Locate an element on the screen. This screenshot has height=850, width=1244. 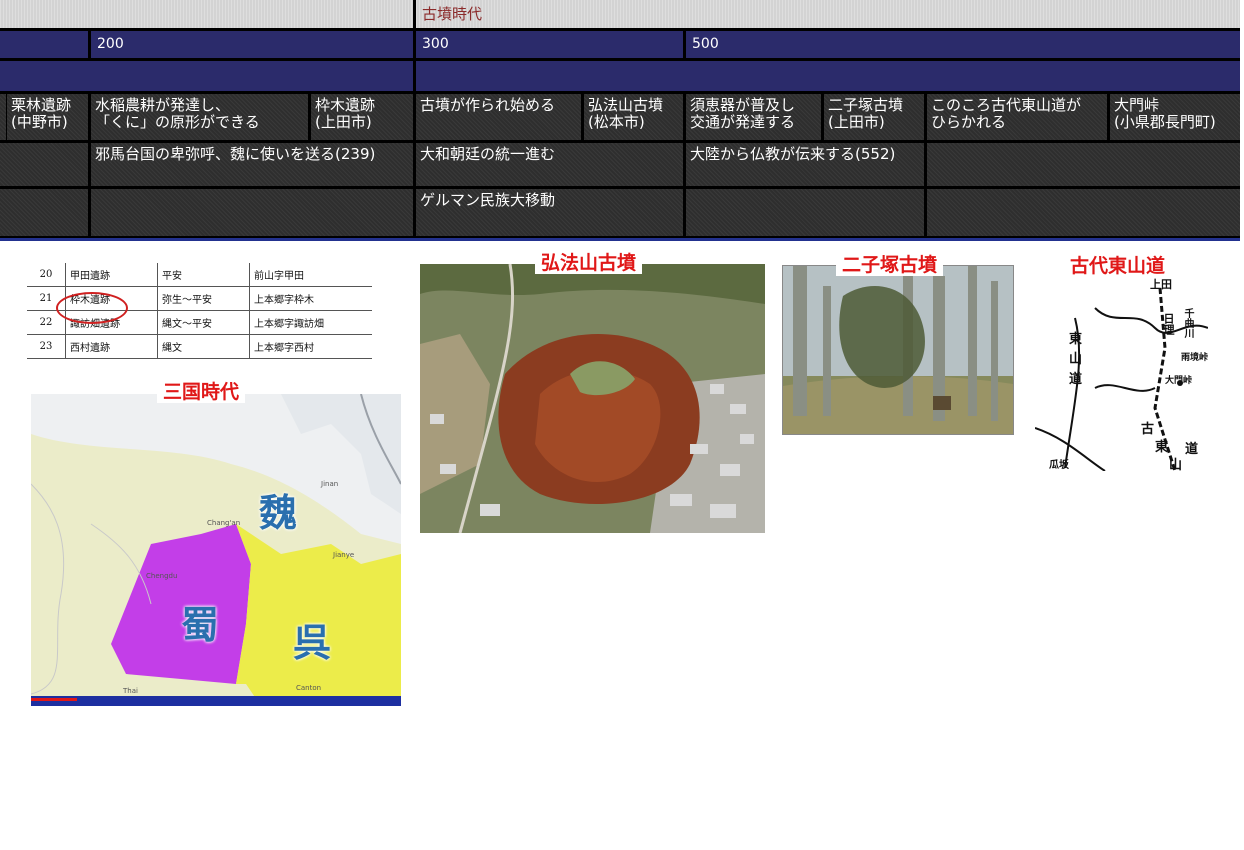
highlight-circle is located at coordinates (92, 308).